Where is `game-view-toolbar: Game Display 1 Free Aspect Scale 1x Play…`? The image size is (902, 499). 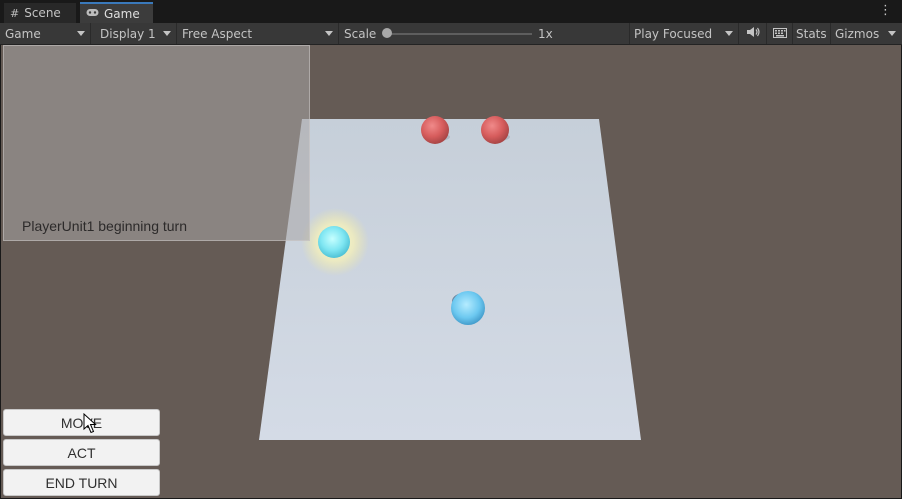
game-view-toolbar: Game Display 1 Free Aspect Scale 1x Play… is located at coordinates (451, 34).